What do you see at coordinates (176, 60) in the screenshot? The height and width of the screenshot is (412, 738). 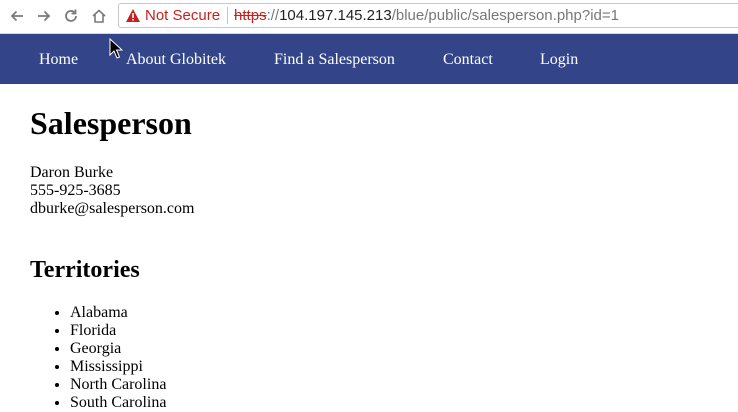 I see `nav-link-about: About Globitek` at bounding box center [176, 60].